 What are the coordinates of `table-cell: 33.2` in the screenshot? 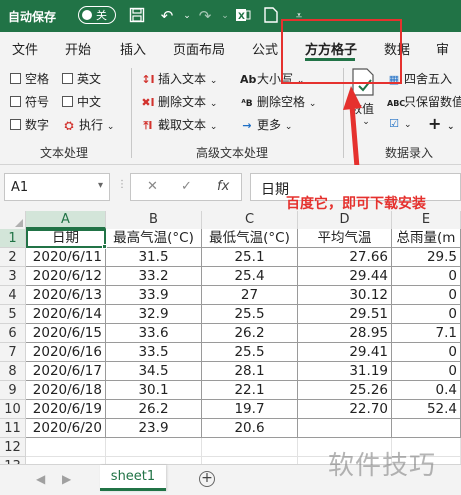 It's located at (154, 276).